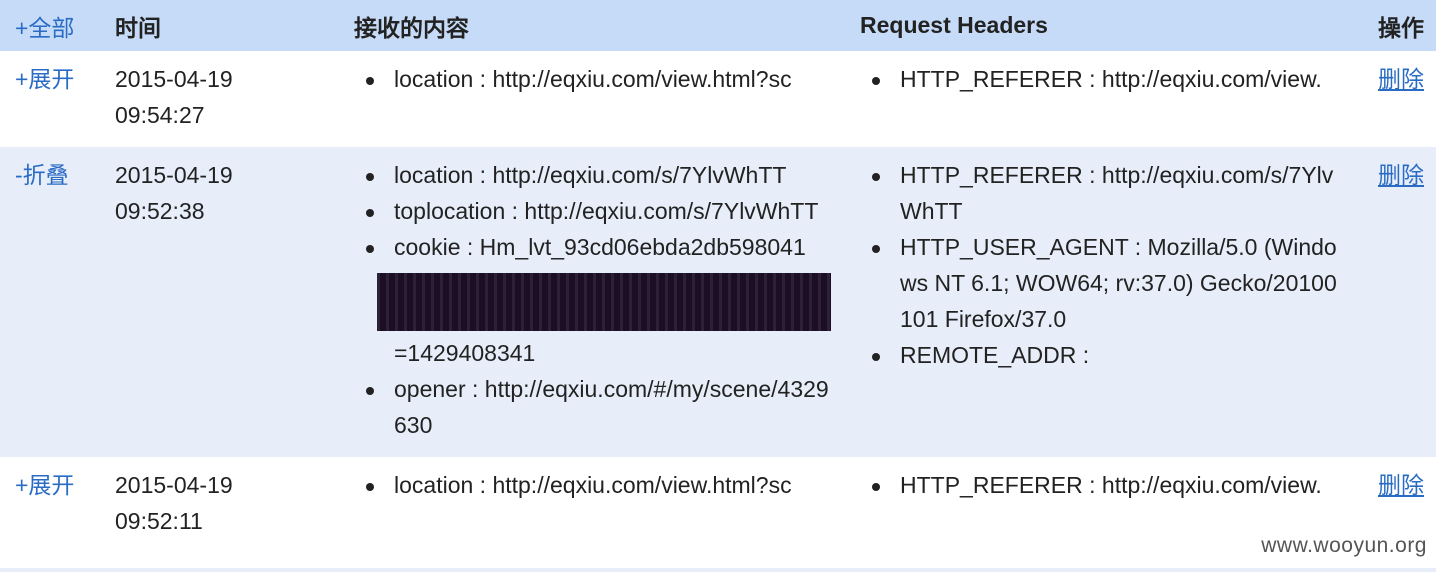  What do you see at coordinates (1344, 545) in the screenshot?
I see `watermark: www.wooyun.org` at bounding box center [1344, 545].